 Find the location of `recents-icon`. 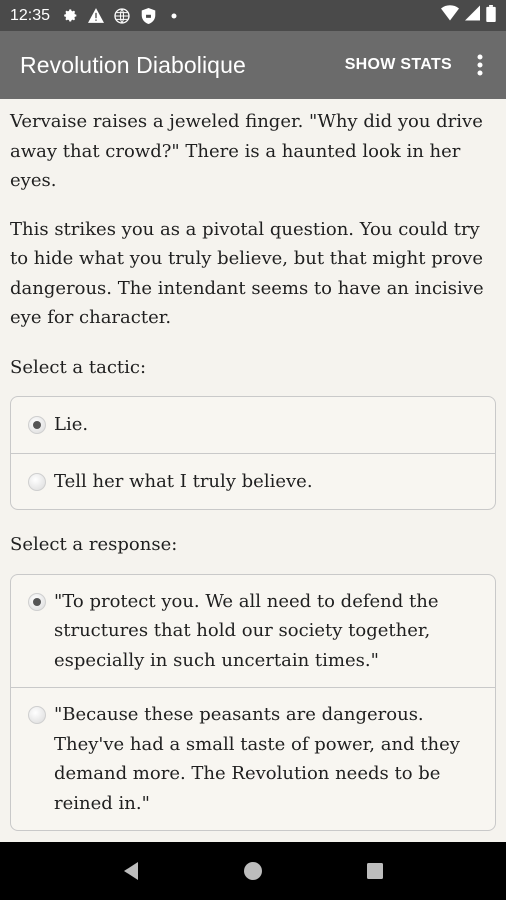

recents-icon is located at coordinates (375, 871).